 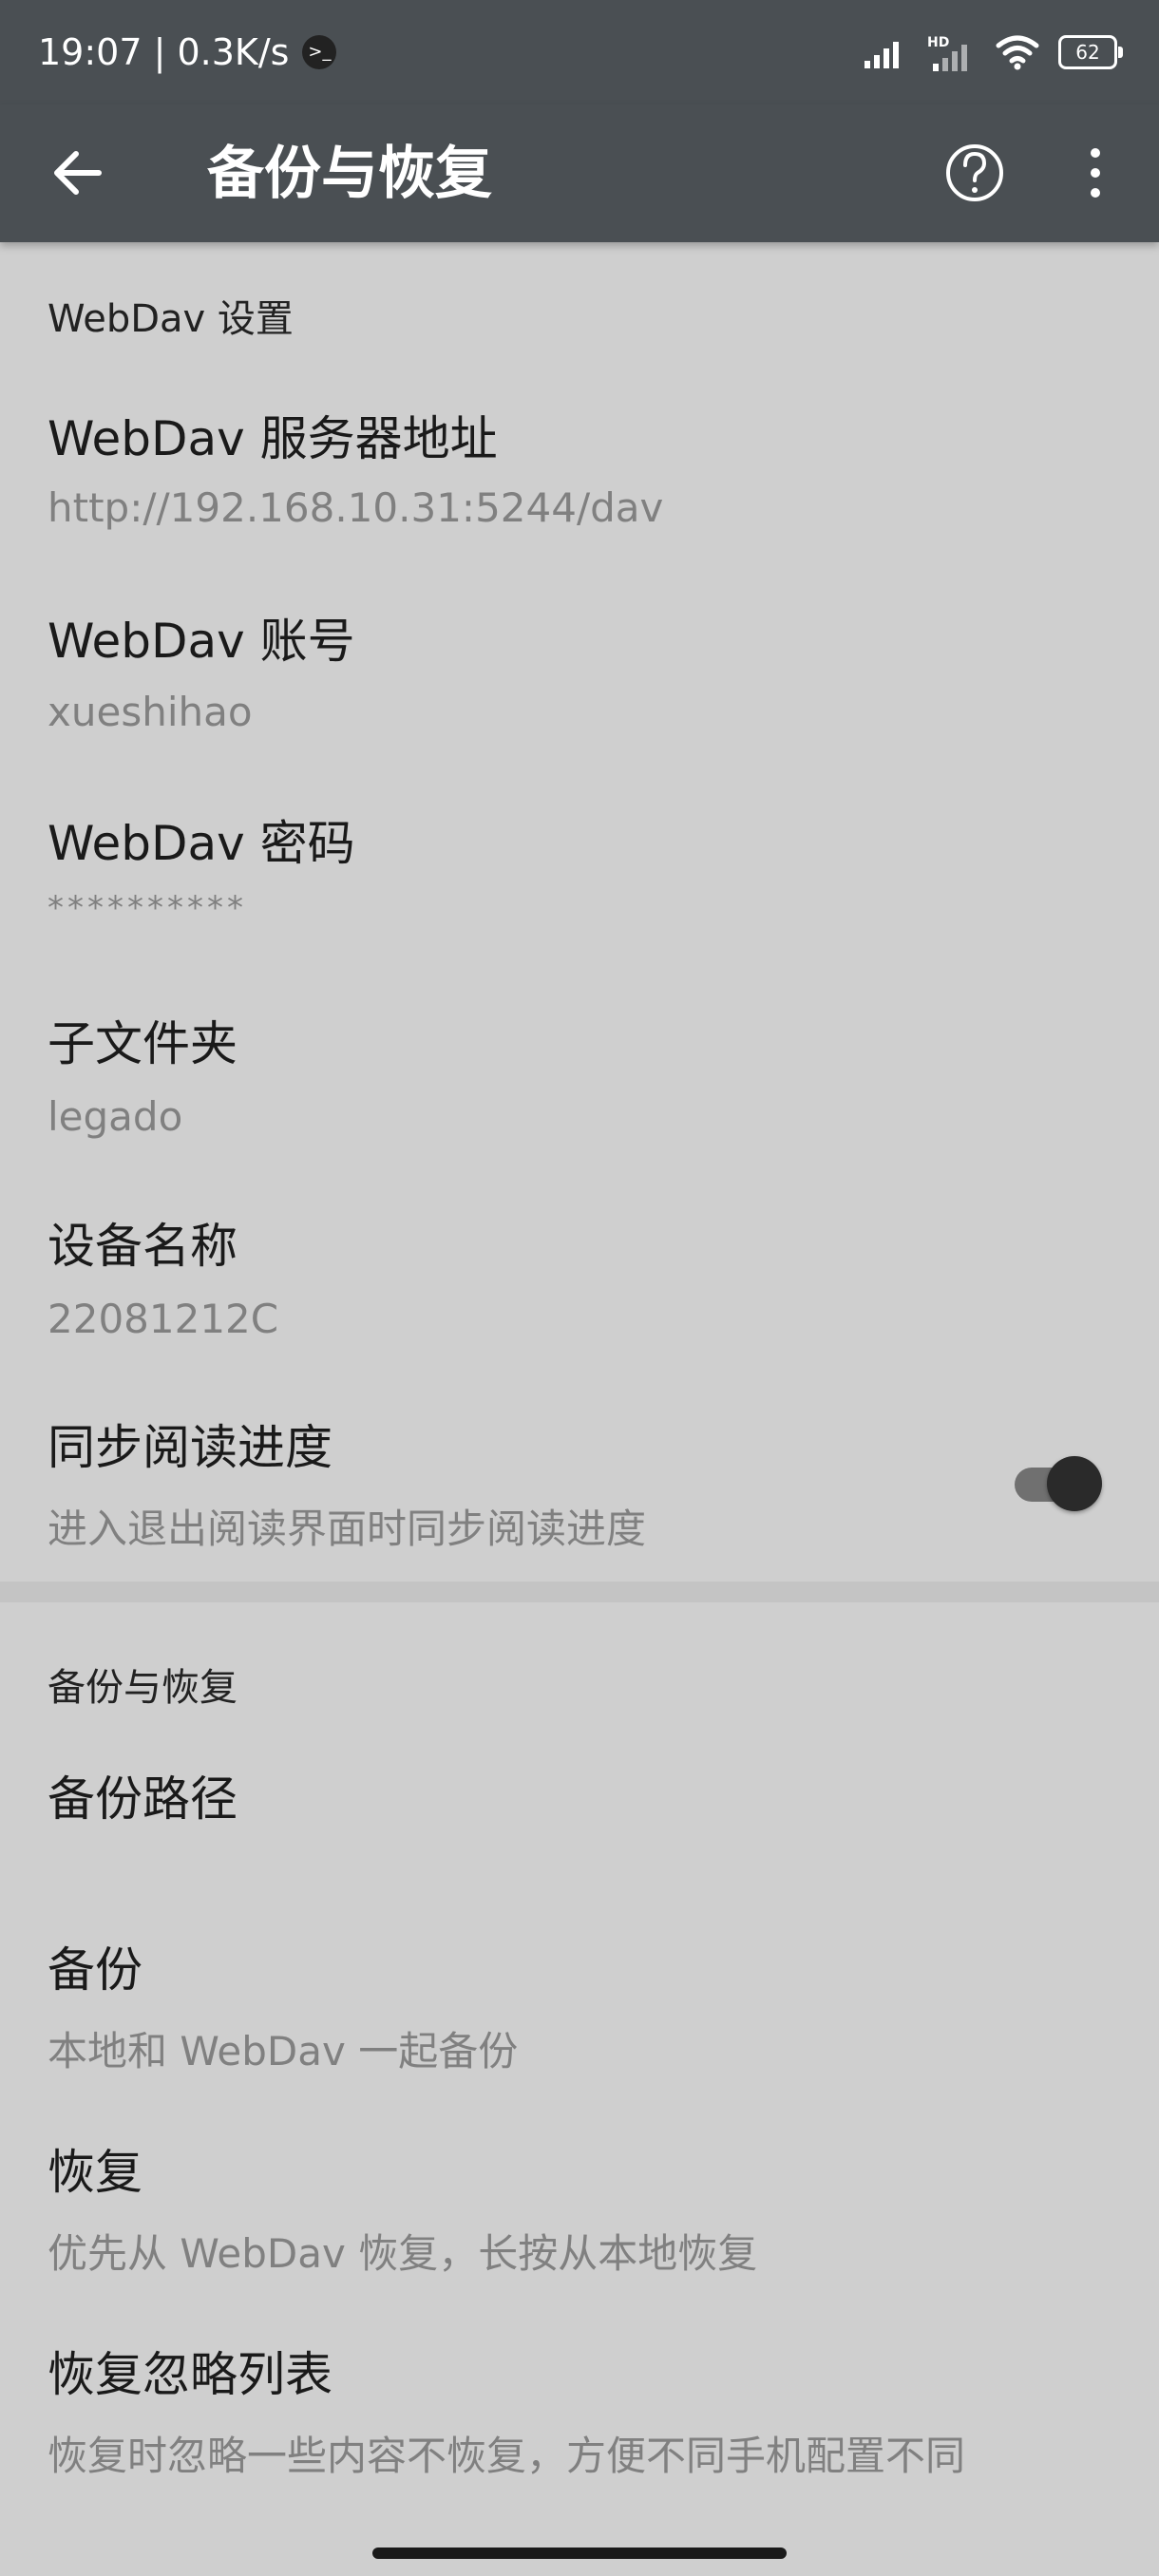 I want to click on webdav-section-header: WebDav 设置, so click(x=171, y=319).